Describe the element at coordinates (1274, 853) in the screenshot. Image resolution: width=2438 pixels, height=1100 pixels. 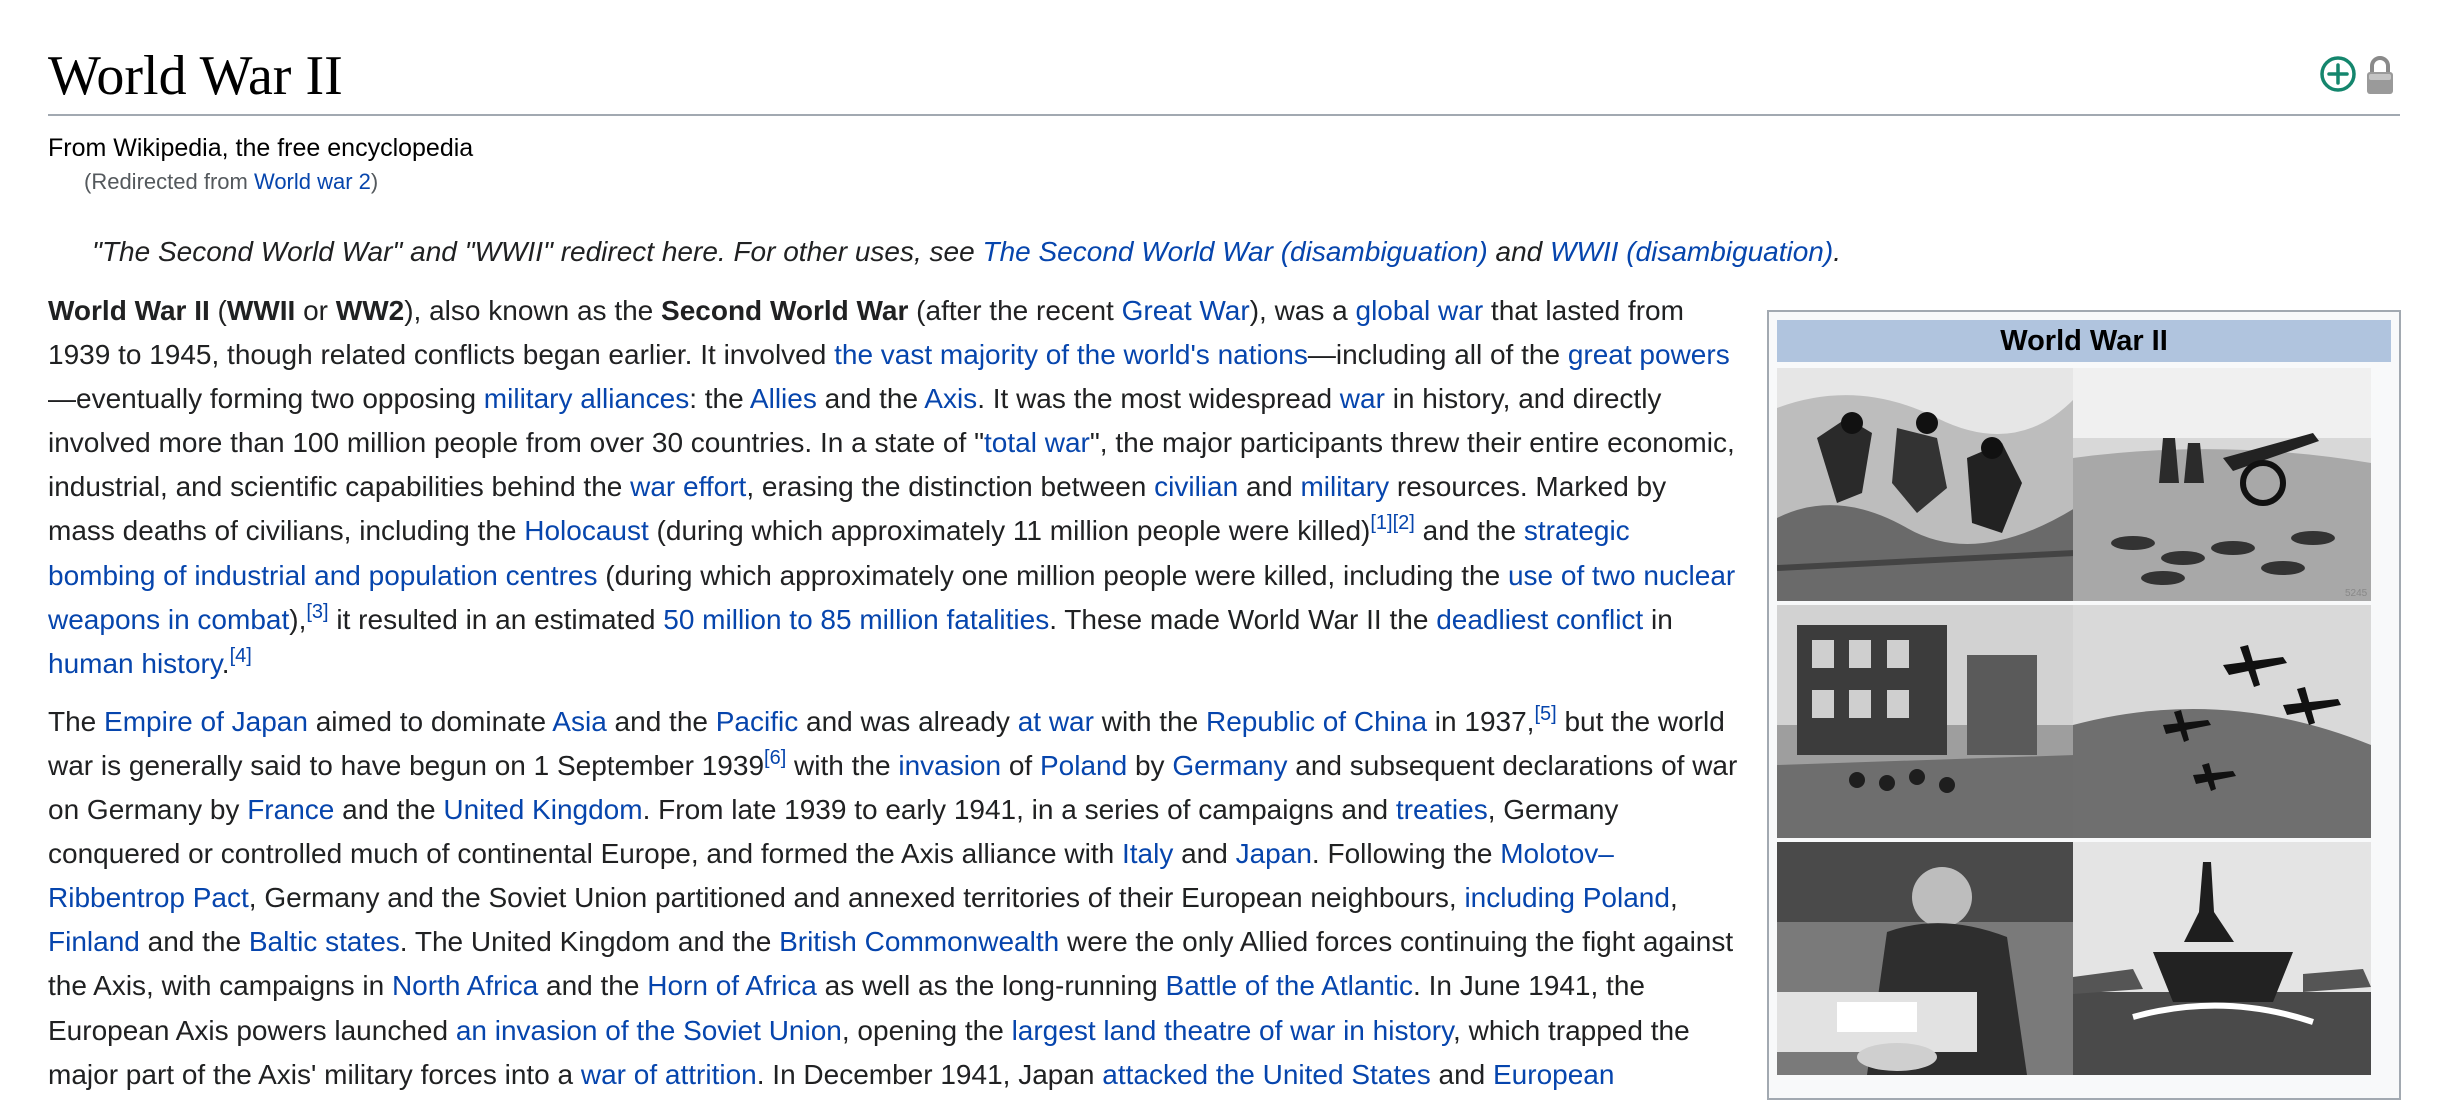
I see `article-link: Japan` at that location.